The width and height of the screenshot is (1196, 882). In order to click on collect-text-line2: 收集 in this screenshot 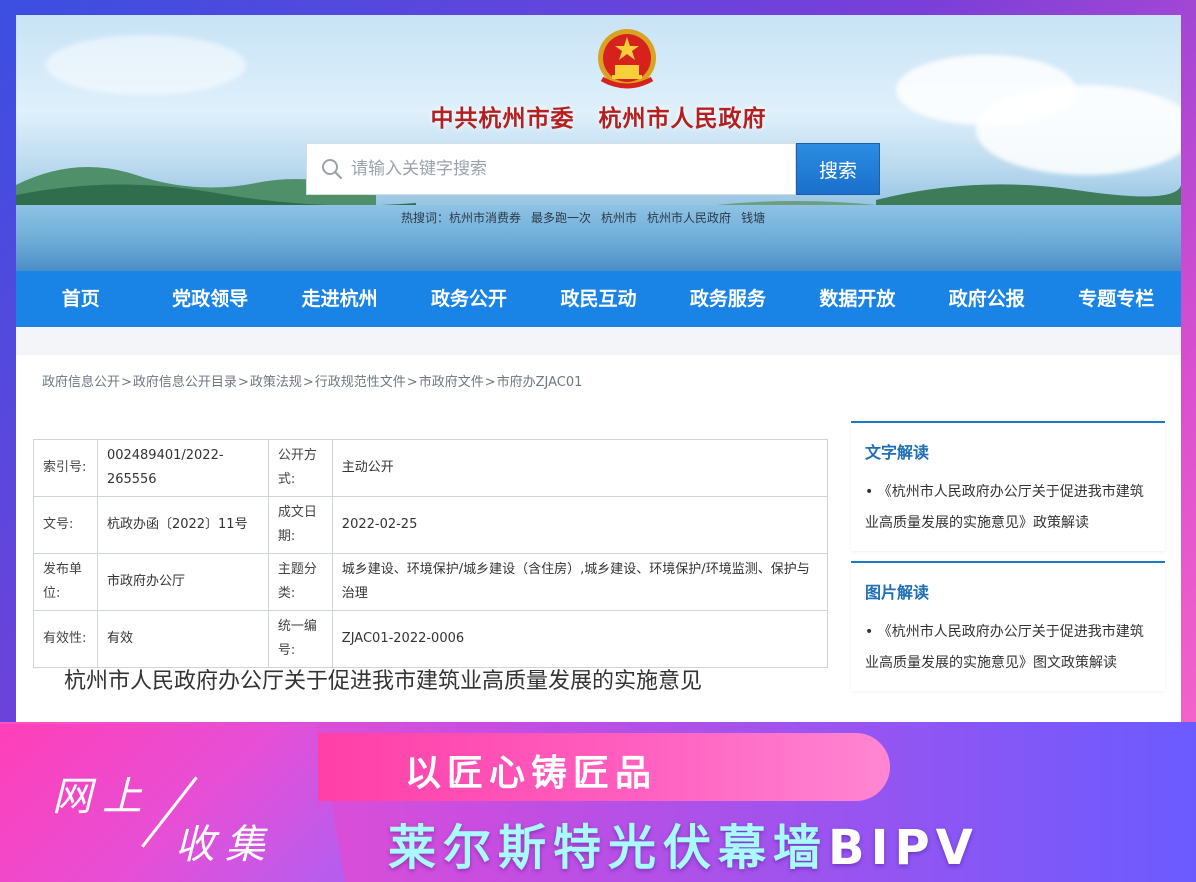, I will do `click(225, 845)`.